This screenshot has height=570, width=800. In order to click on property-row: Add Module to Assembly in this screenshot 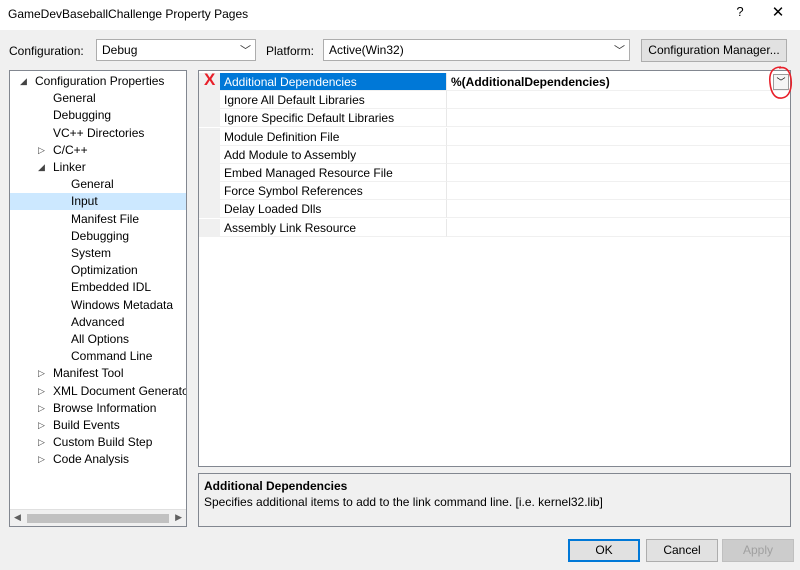, I will do `click(494, 154)`.